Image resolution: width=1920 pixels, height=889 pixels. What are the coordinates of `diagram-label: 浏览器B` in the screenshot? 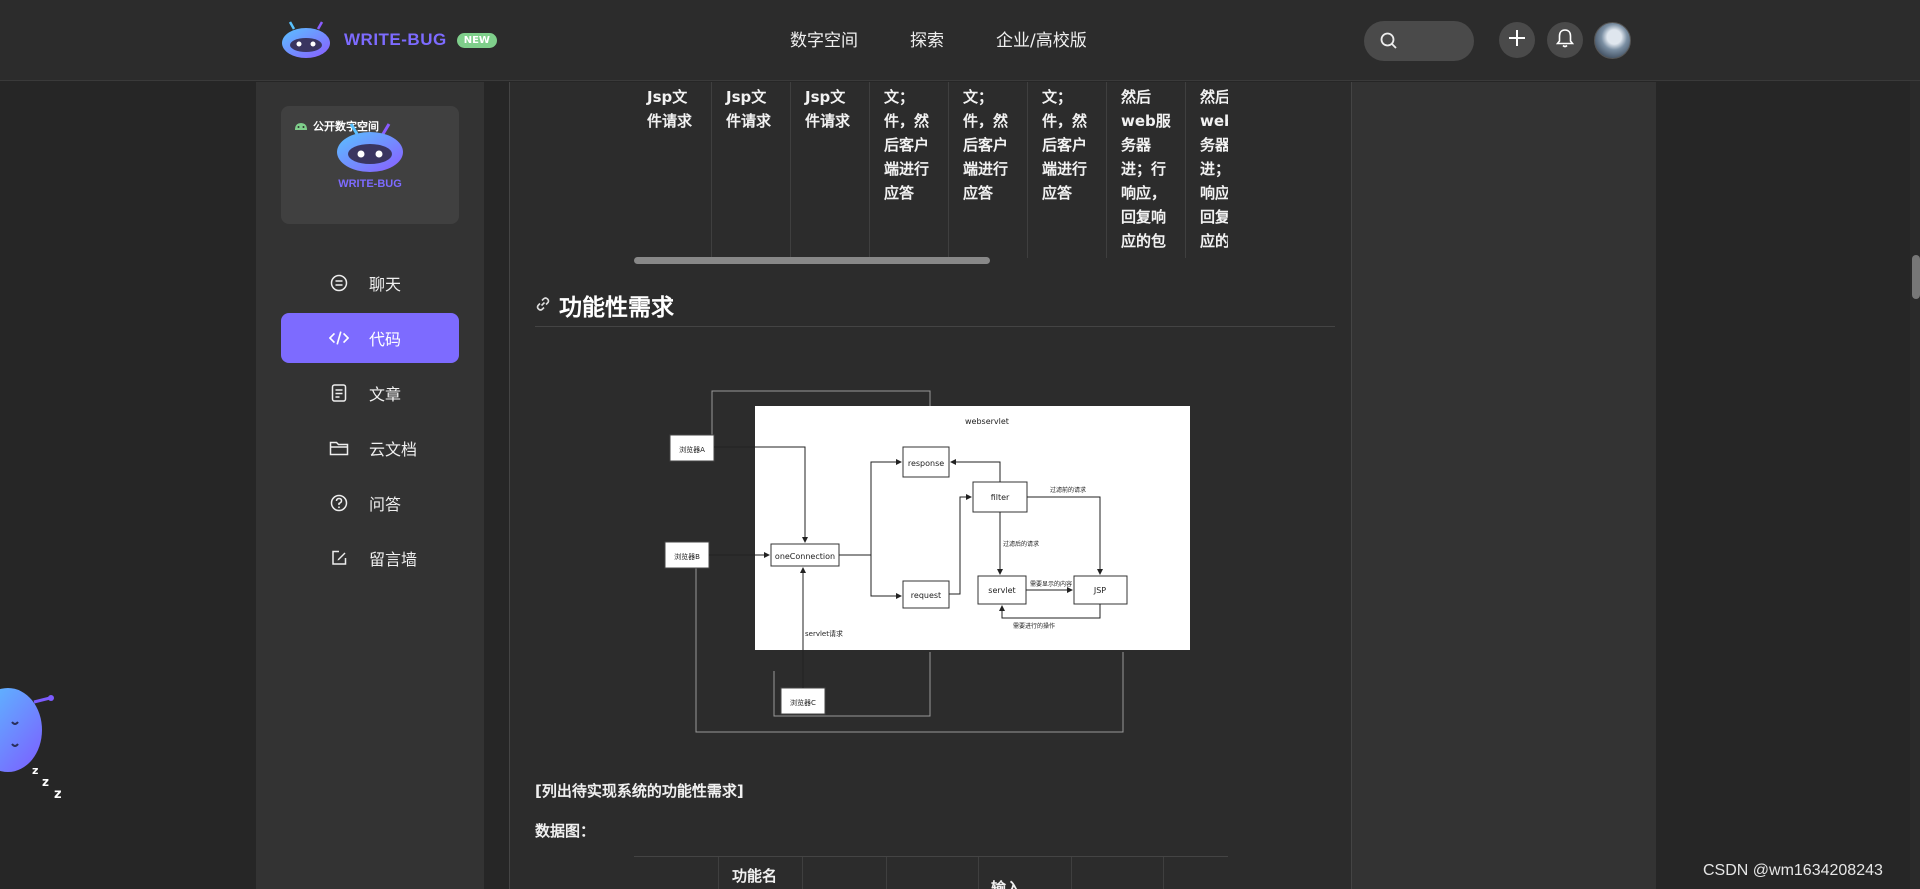 It's located at (687, 556).